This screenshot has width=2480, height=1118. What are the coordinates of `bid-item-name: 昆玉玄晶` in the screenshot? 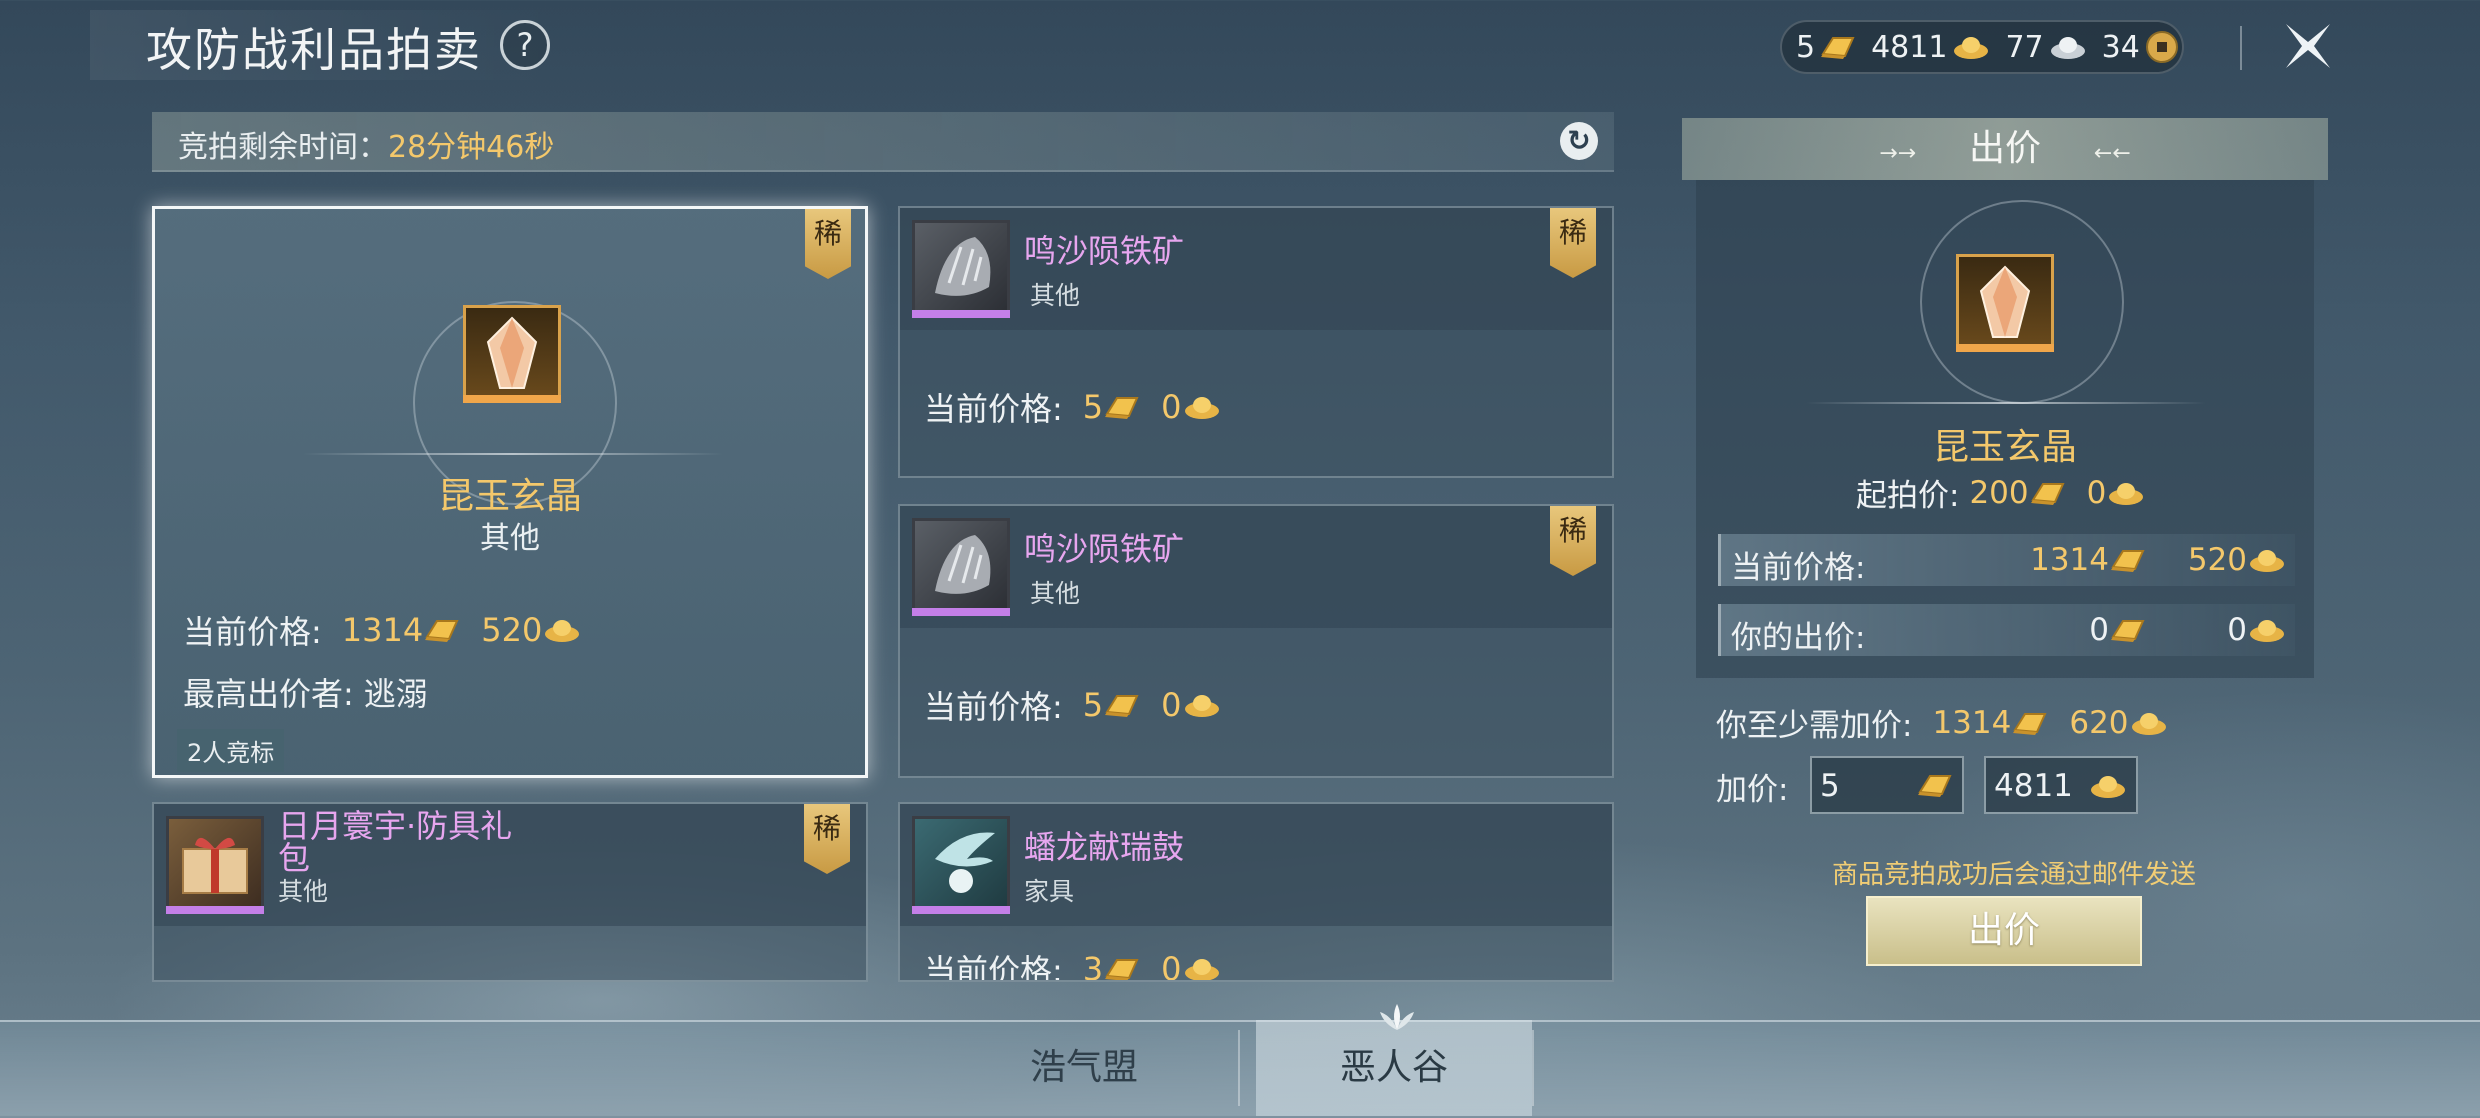 It's located at (2004, 447).